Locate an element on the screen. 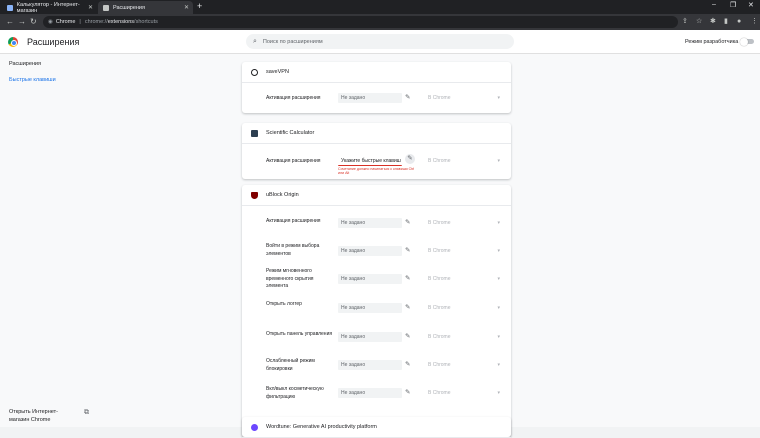 The height and width of the screenshot is (438, 760). puzzle-favicon-icon is located at coordinates (106, 7).